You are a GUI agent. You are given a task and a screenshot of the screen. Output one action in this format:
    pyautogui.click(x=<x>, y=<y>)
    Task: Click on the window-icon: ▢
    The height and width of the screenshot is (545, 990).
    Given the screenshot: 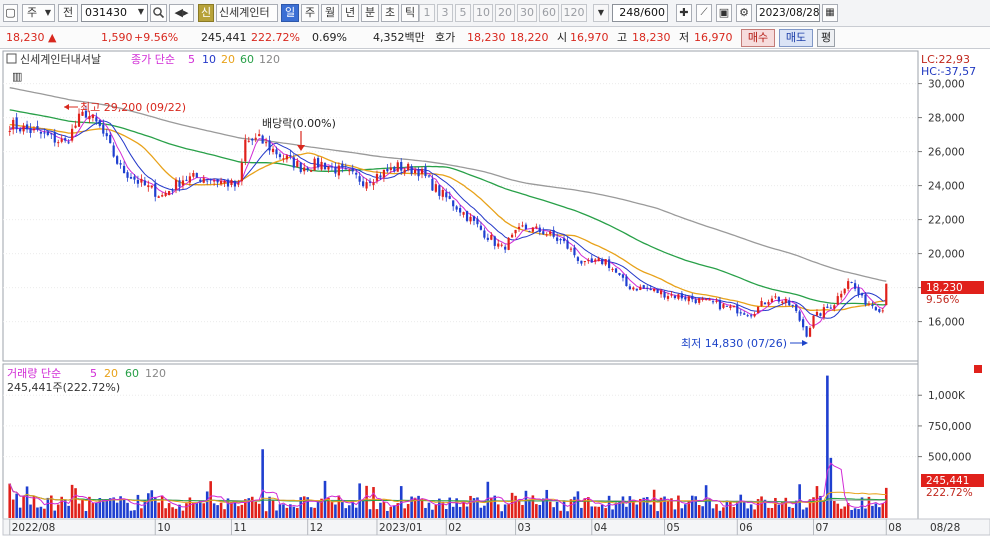 What is the action you would take?
    pyautogui.click(x=10, y=13)
    